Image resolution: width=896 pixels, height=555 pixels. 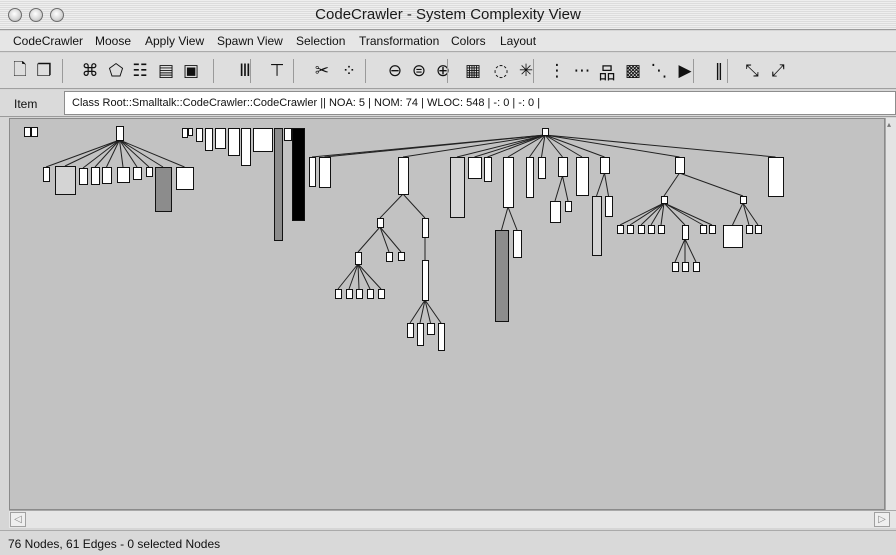 What do you see at coordinates (526, 71) in the screenshot?
I see `radial-layout-icon: ✳` at bounding box center [526, 71].